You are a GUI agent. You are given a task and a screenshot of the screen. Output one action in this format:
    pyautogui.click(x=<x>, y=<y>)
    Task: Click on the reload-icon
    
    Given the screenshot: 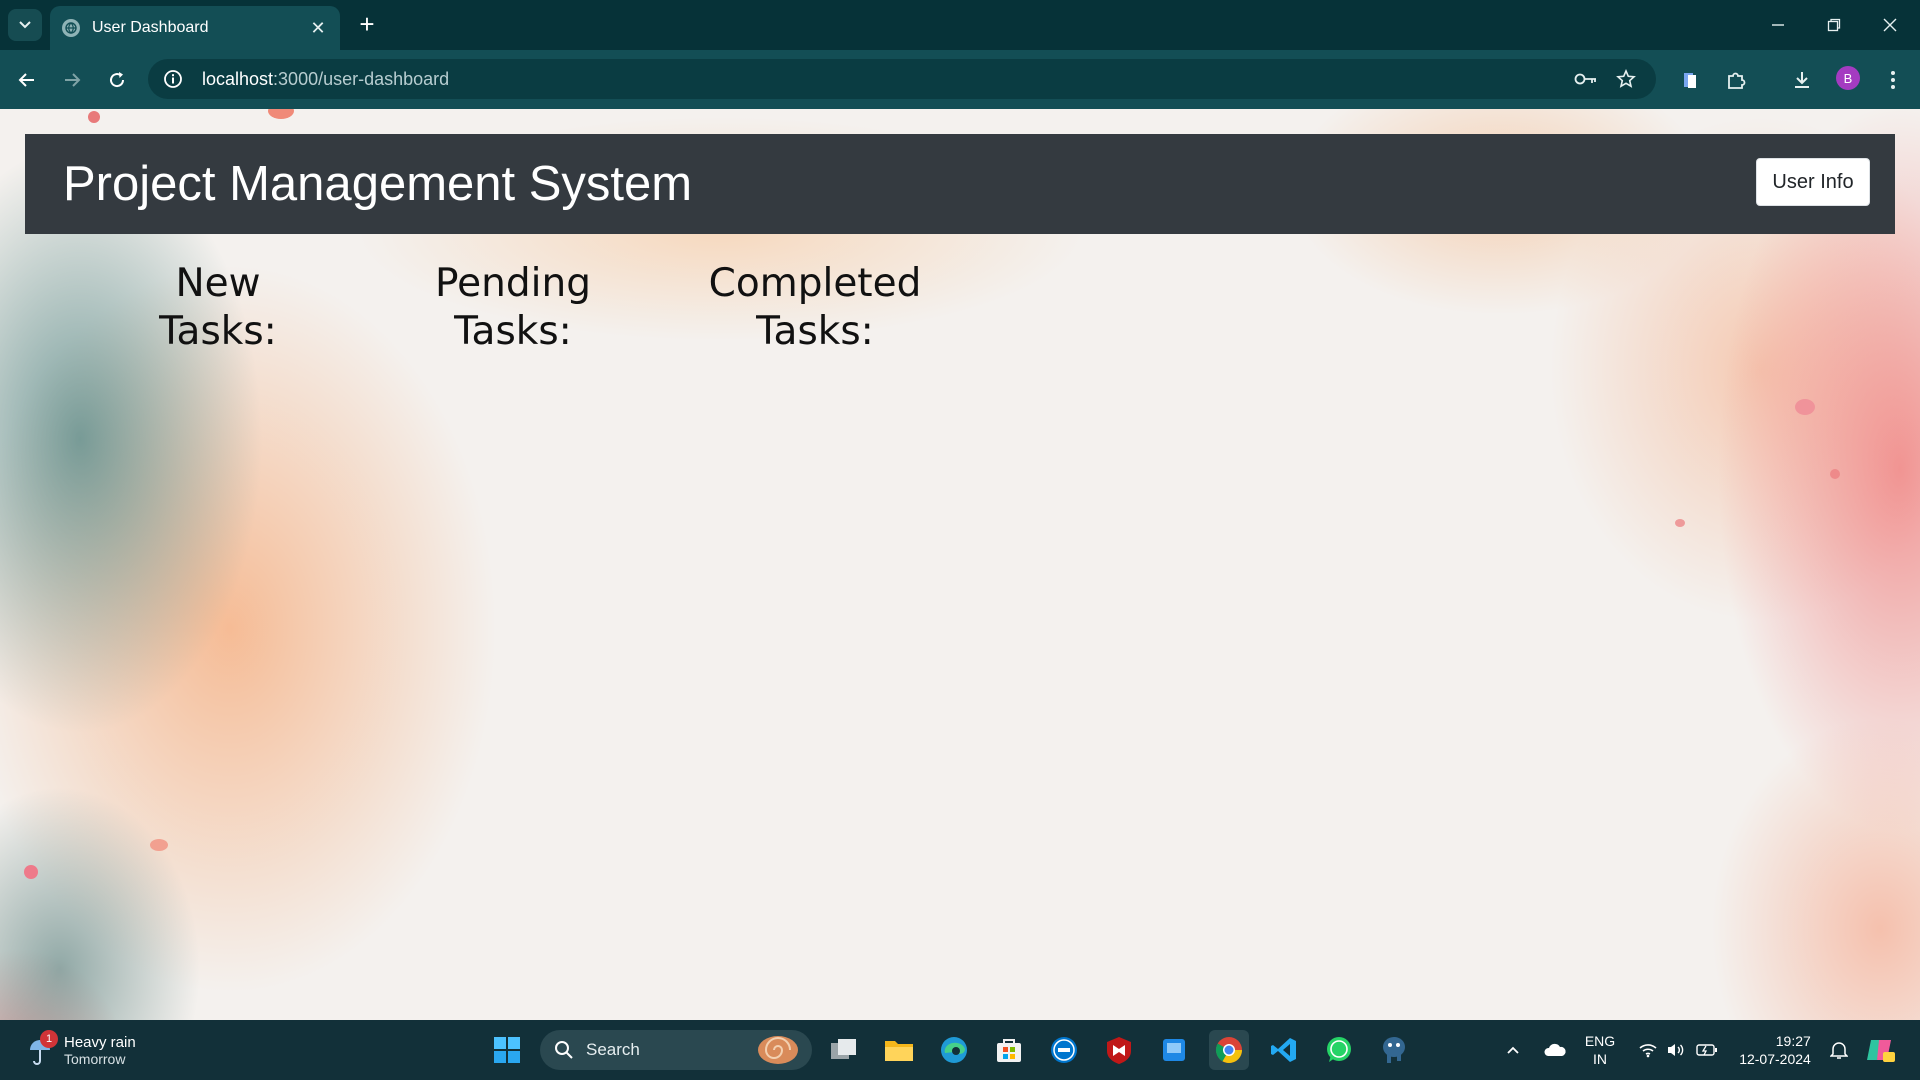 What is the action you would take?
    pyautogui.click(x=117, y=80)
    